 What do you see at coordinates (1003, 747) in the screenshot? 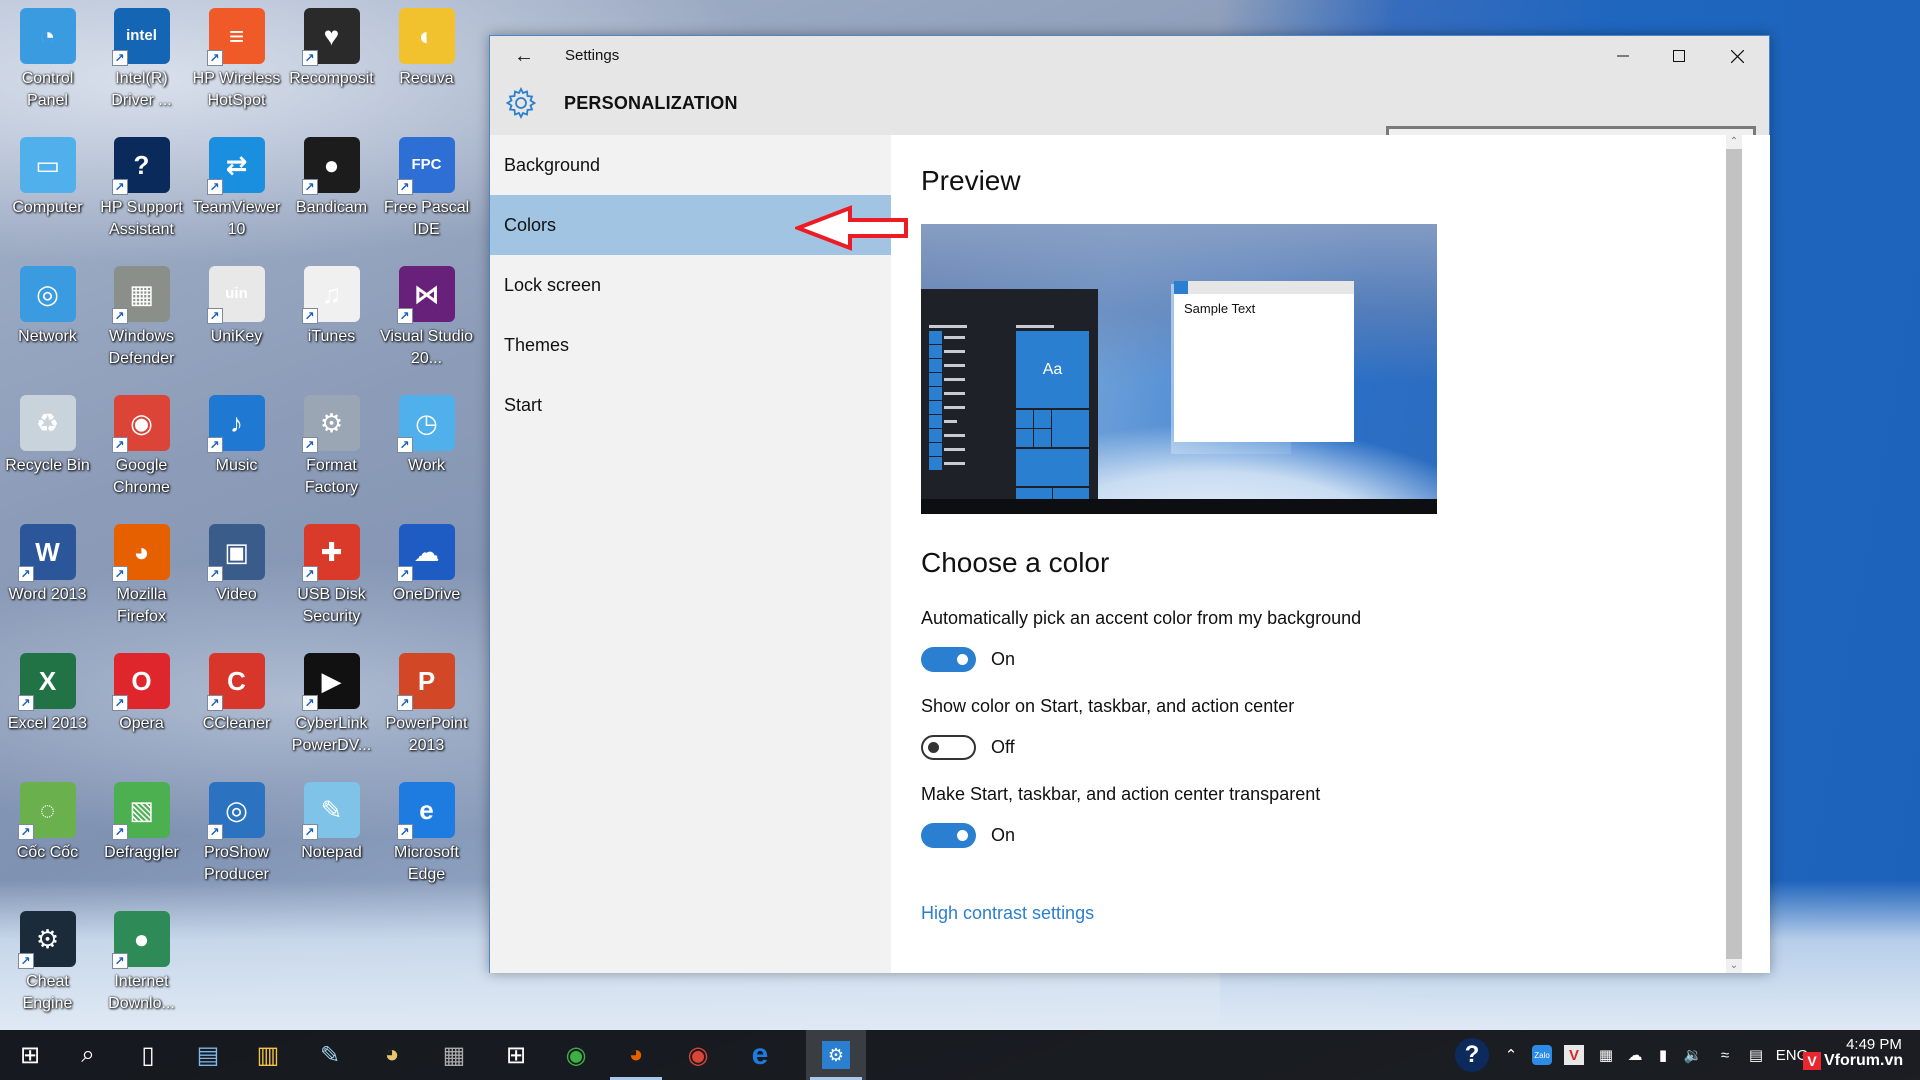
I see `show-color-state: Off` at bounding box center [1003, 747].